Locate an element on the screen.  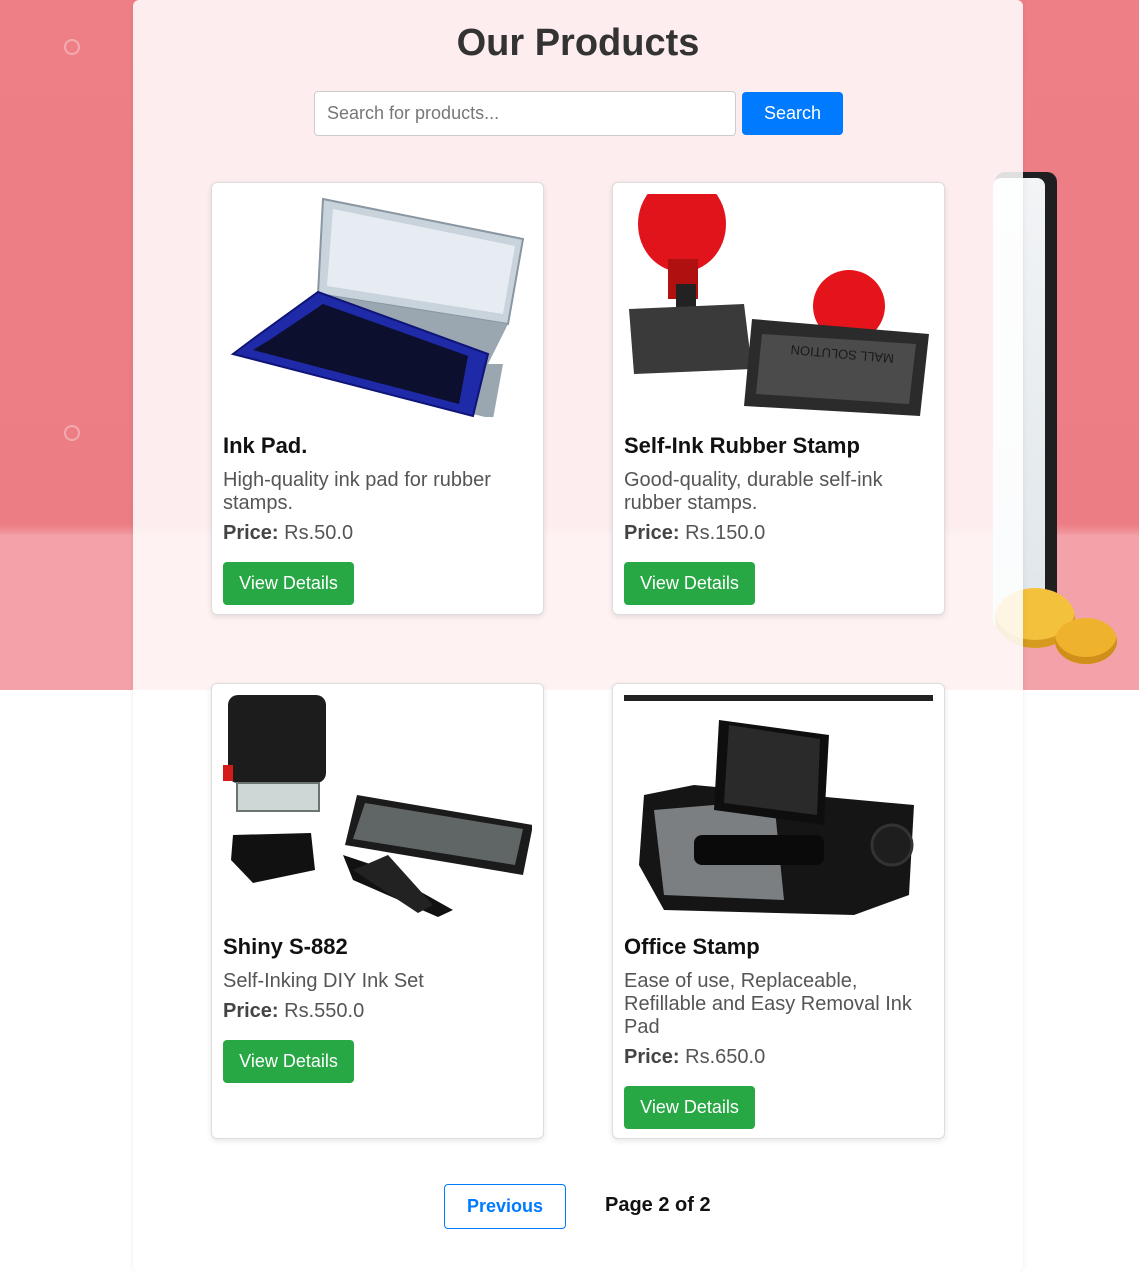
price-value: Rs.550.0 is located at coordinates (324, 1011).